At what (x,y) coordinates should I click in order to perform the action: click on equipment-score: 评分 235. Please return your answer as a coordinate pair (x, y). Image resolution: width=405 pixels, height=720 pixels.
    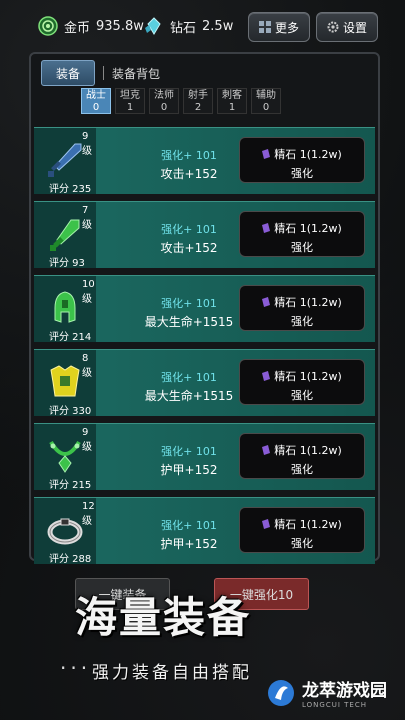
    Looking at the image, I should click on (70, 189).